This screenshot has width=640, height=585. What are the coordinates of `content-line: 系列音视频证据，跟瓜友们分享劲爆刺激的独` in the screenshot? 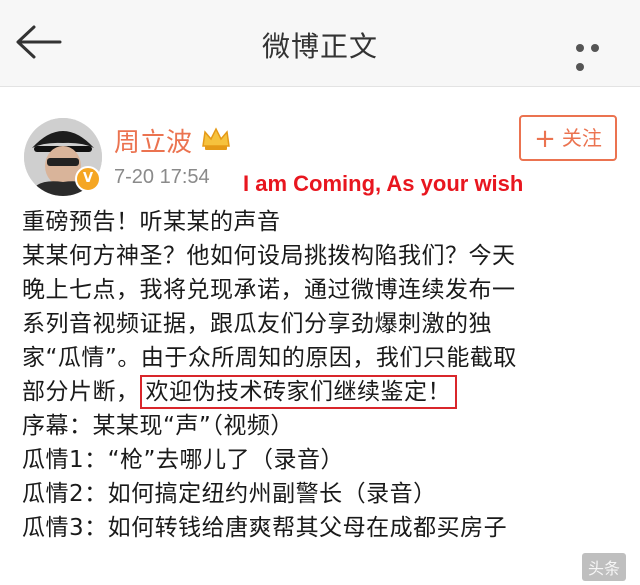 It's located at (257, 324).